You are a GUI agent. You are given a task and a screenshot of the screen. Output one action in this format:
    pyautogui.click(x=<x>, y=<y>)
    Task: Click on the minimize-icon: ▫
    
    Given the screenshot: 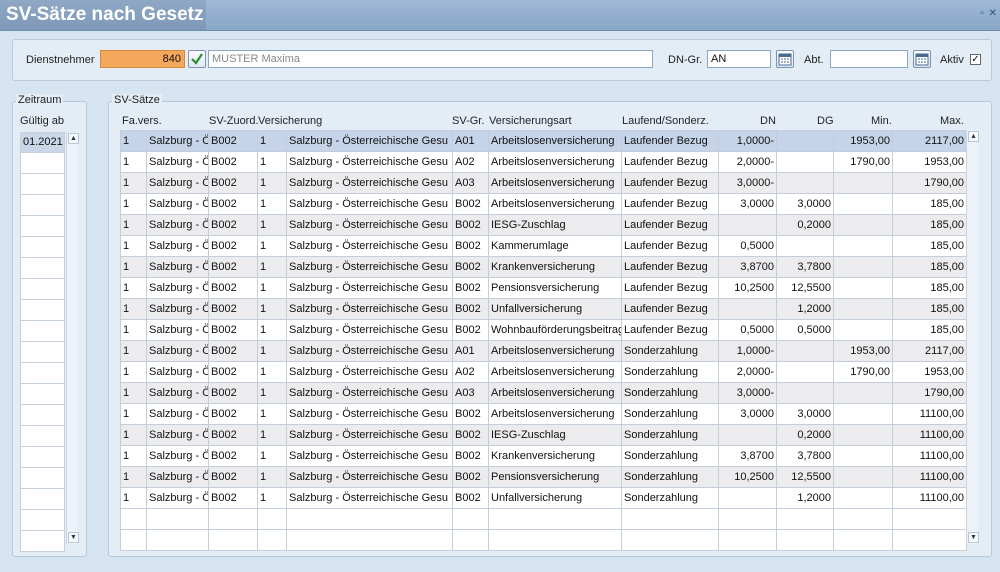 What is the action you would take?
    pyautogui.click(x=982, y=13)
    